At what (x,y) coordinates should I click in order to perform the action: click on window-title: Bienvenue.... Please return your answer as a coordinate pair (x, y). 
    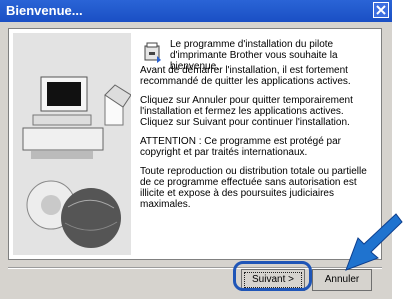
    Looking at the image, I should click on (44, 10).